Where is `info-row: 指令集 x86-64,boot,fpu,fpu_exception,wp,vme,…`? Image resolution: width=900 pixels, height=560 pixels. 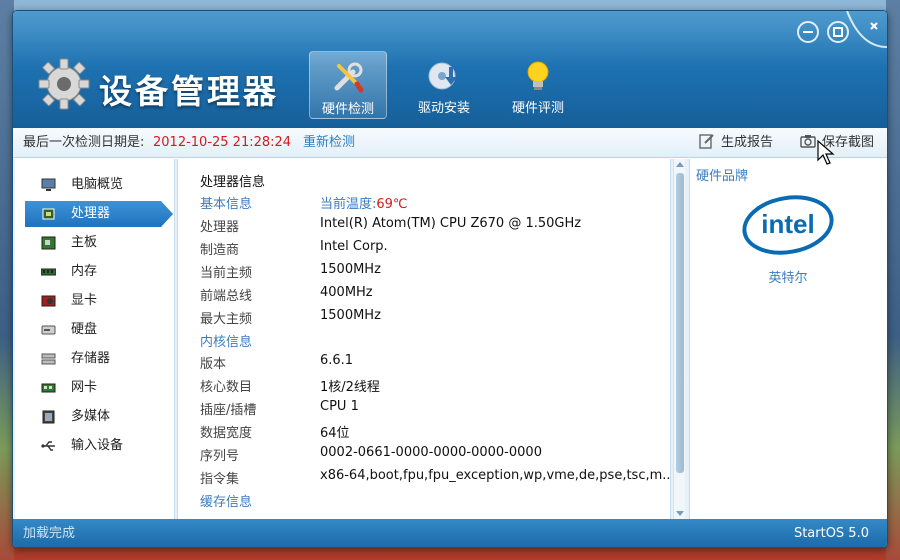 info-row: 指令集 x86-64,boot,fpu,fpu_exception,wp,vme,… is located at coordinates (435, 478).